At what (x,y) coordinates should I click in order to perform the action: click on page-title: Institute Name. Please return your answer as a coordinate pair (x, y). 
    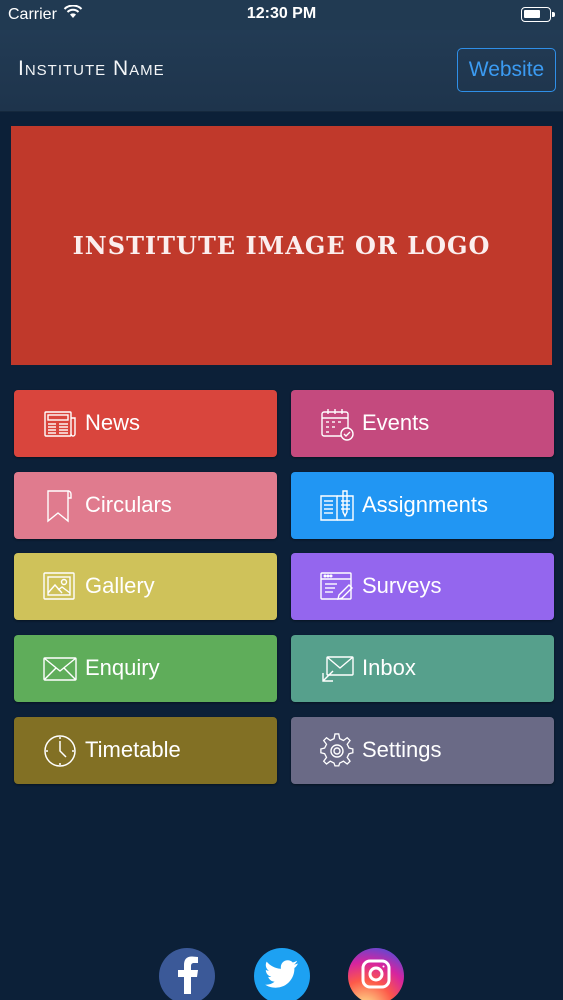
    Looking at the image, I should click on (91, 68).